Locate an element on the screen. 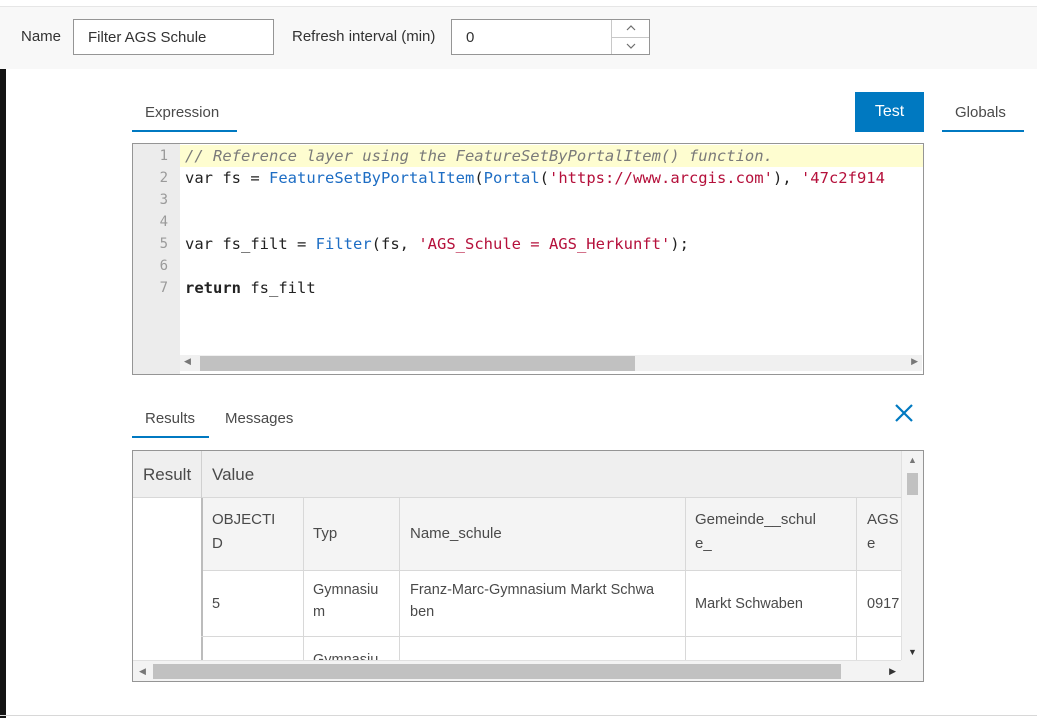 The width and height of the screenshot is (1037, 718). refresh-interval-label: Refresh interval (min) is located at coordinates (364, 36).